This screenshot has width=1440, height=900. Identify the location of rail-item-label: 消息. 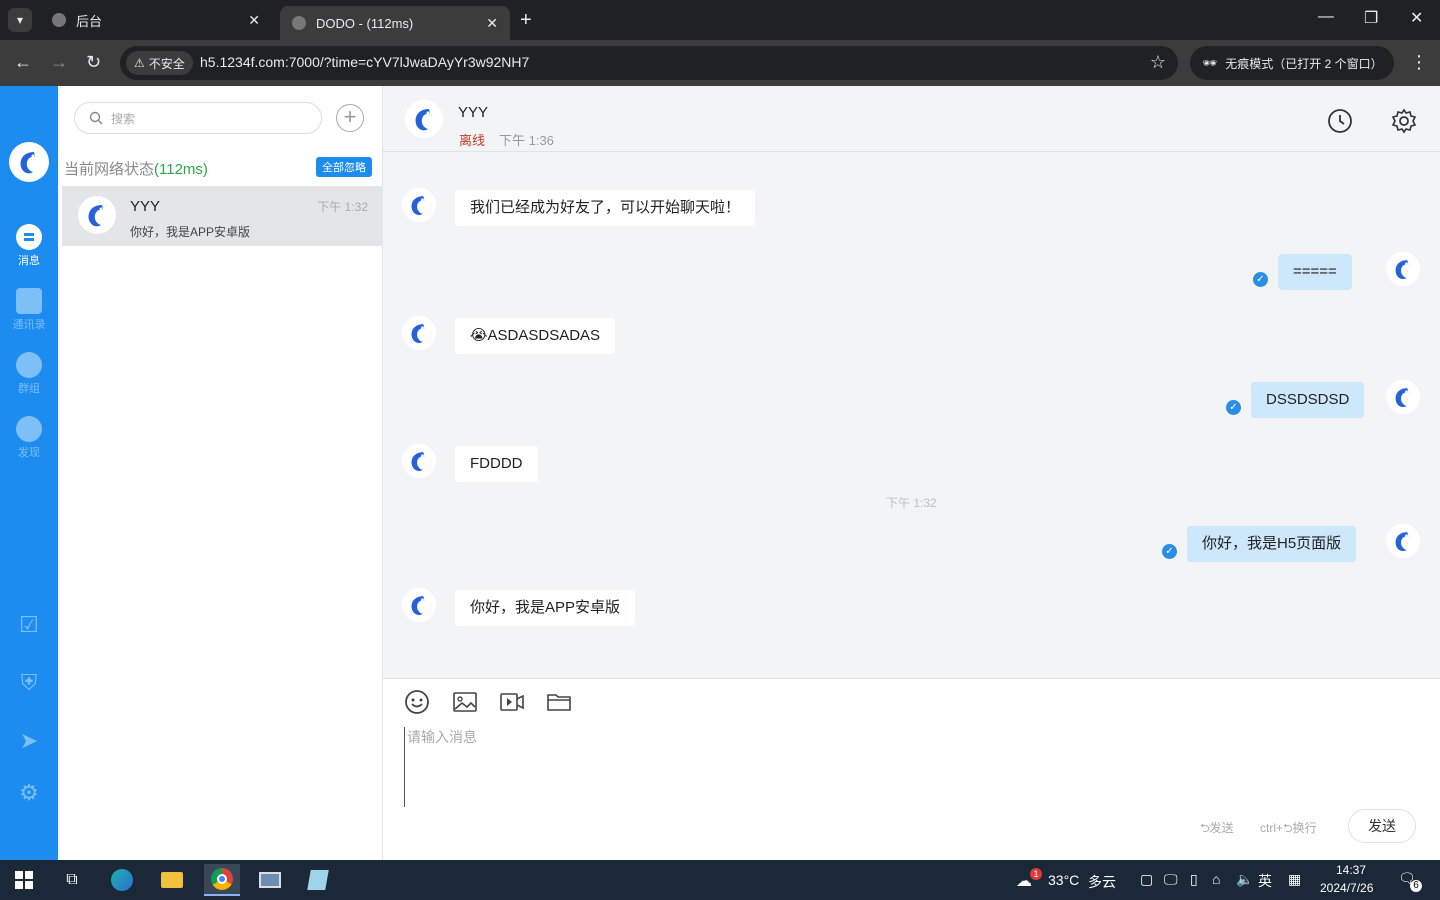
(29, 261).